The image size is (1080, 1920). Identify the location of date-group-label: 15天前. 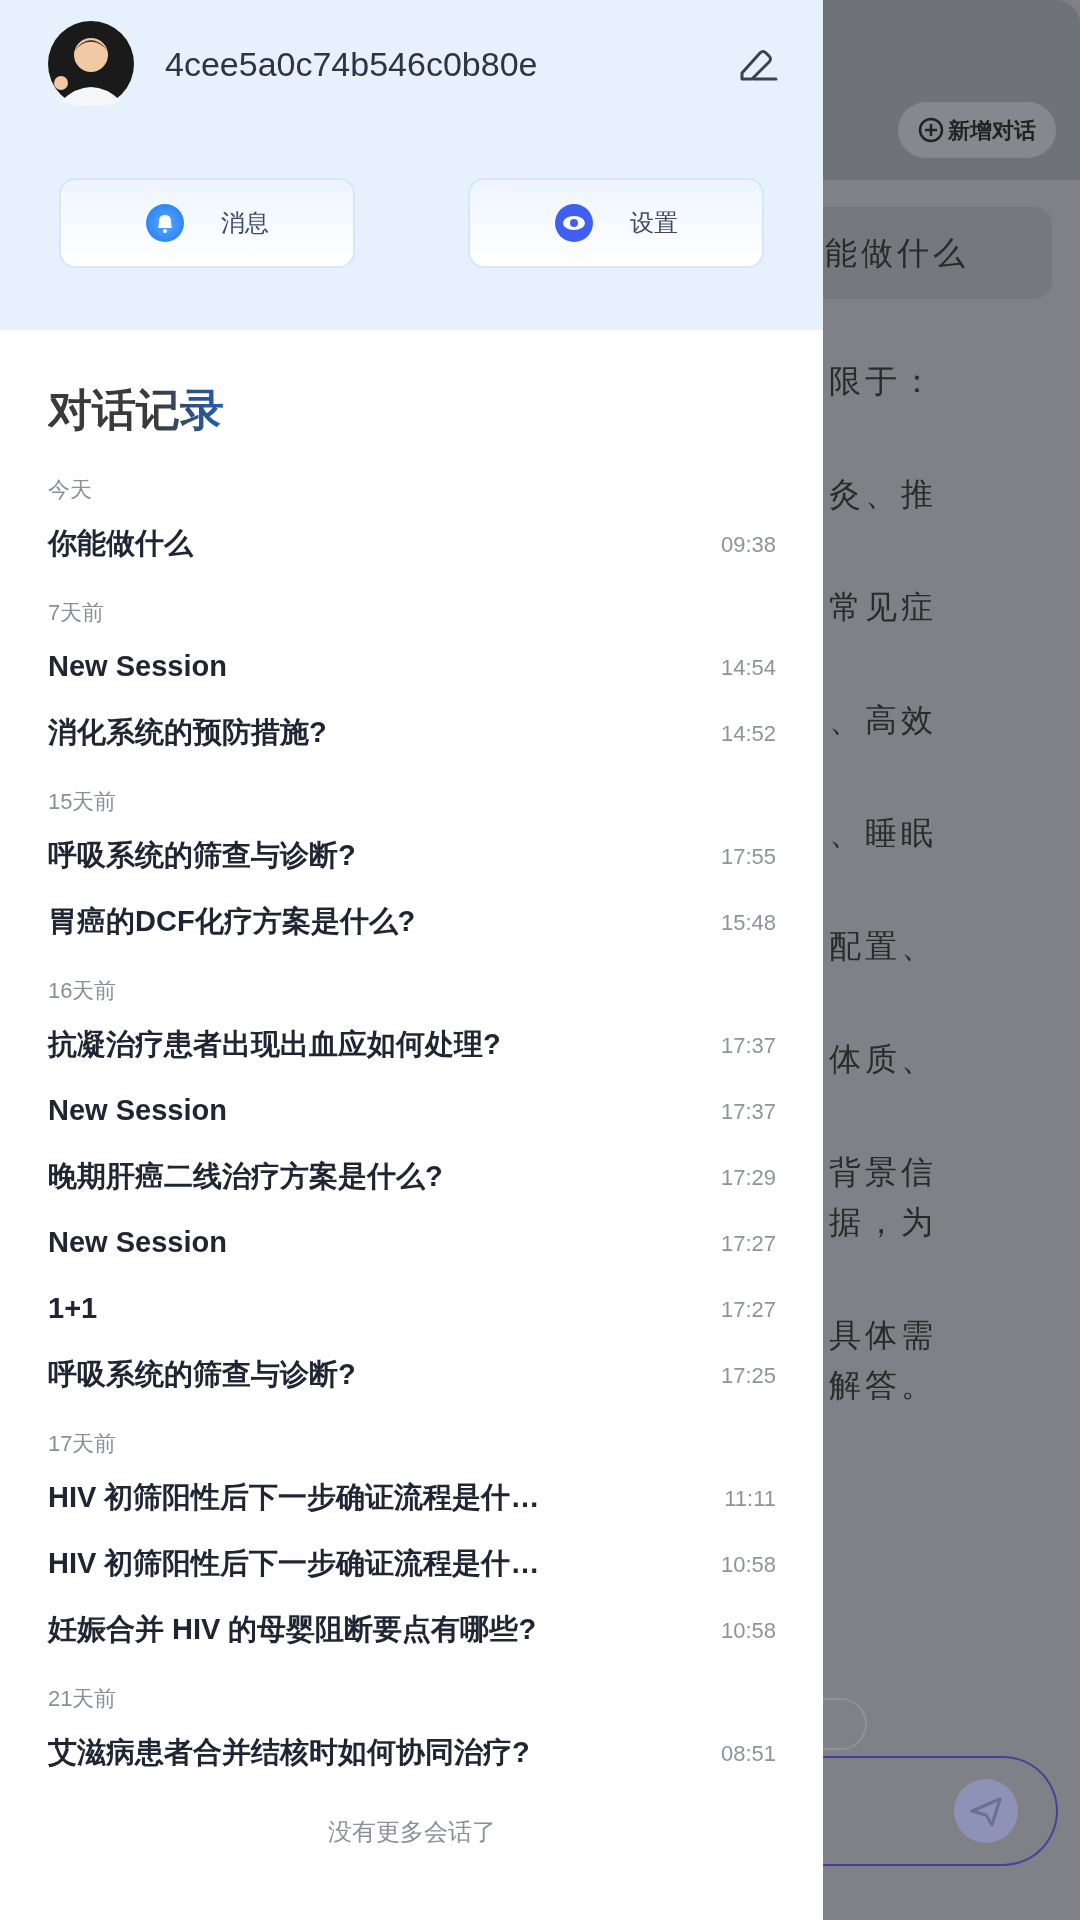
(83, 802).